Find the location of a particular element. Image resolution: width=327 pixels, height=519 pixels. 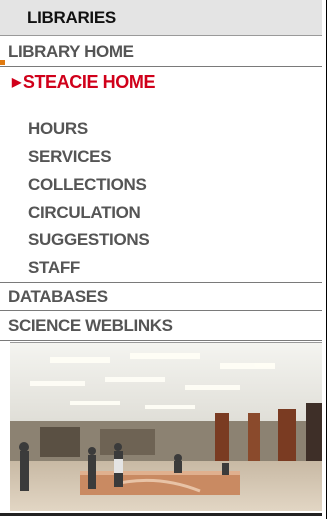

steacie-home-link: ▶ STEACIE HOME is located at coordinates (83, 82).